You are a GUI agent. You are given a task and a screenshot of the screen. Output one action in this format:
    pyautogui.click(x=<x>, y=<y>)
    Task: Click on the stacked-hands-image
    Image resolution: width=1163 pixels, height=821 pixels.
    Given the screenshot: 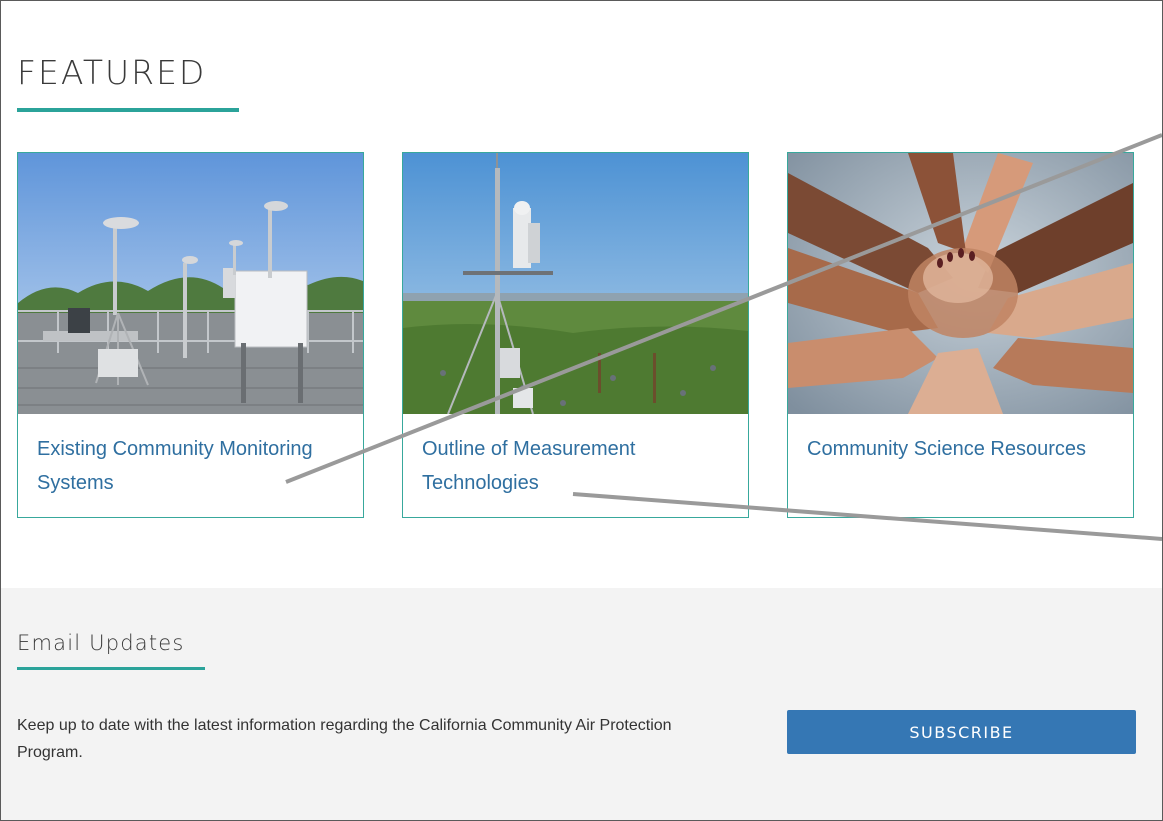 What is the action you would take?
    pyautogui.click(x=960, y=283)
    